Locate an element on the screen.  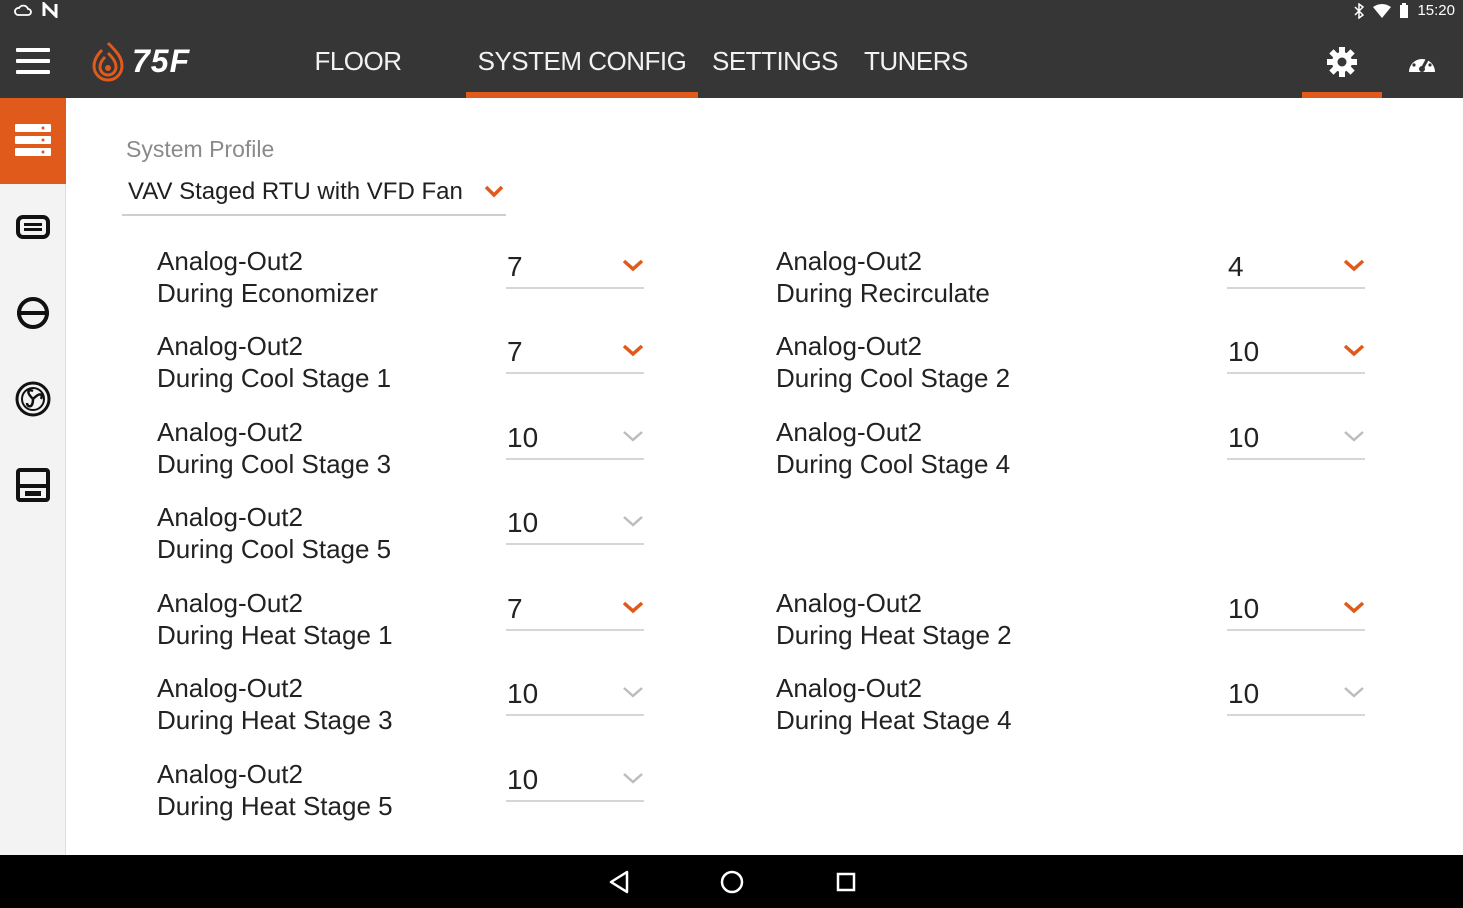
flame-logo-icon is located at coordinates (108, 61).